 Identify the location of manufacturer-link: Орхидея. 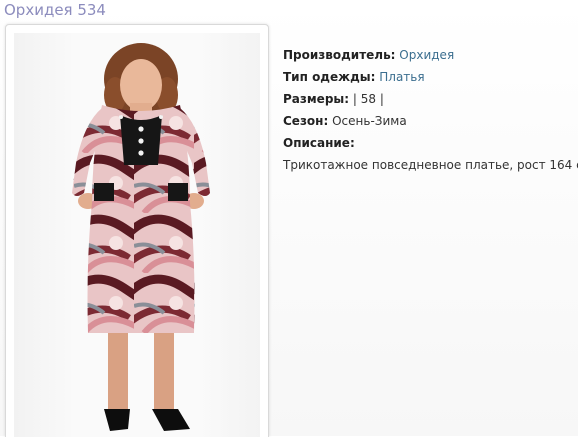
(426, 55).